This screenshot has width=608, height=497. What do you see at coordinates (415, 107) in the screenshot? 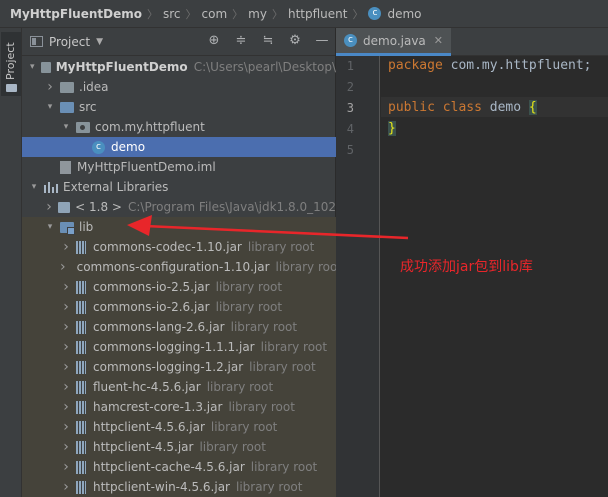
I see `code-token: public` at bounding box center [415, 107].